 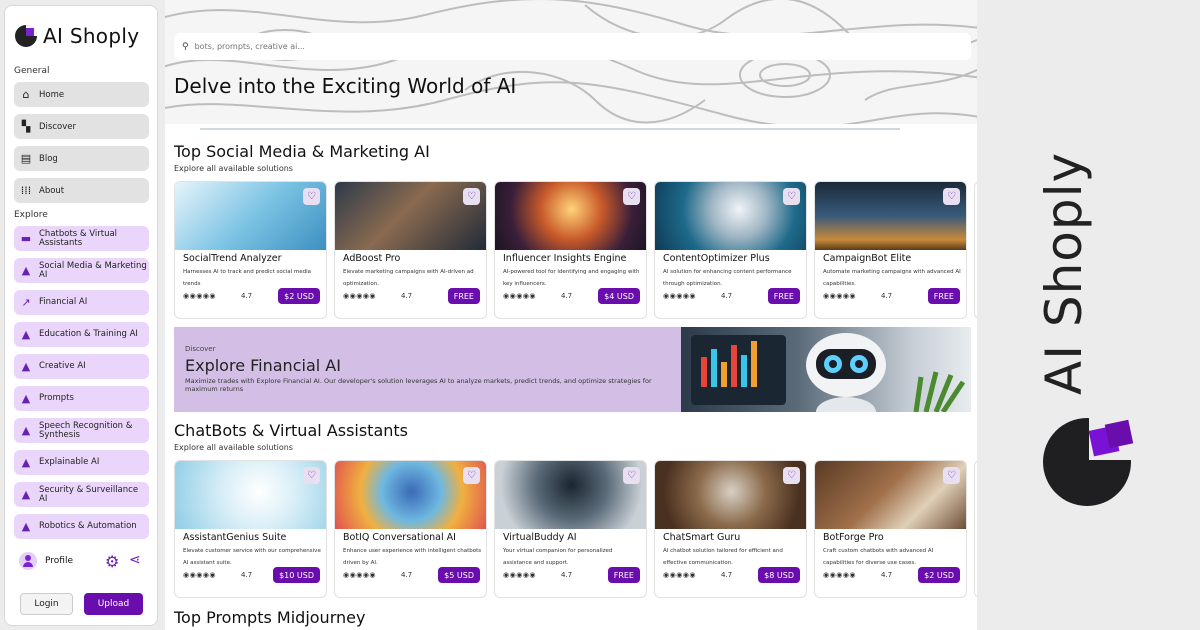 I want to click on divider, so click(x=550, y=129).